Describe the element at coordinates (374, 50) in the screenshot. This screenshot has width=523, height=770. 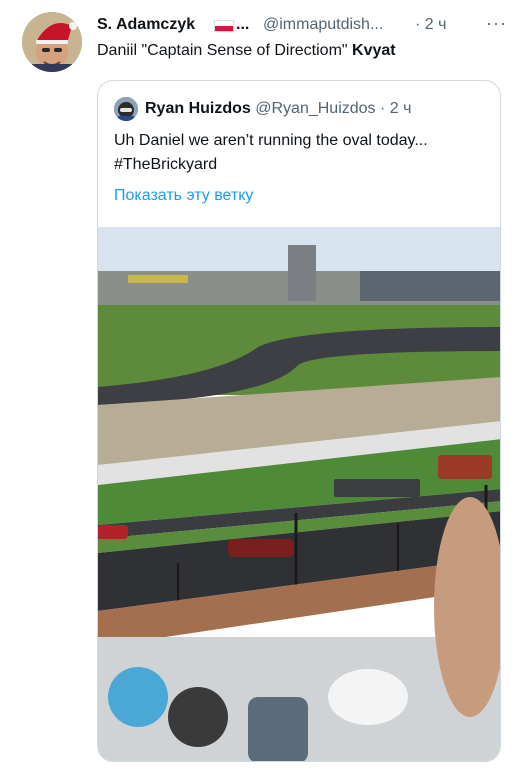
I see `tweet-text-bold: Kvyat` at that location.